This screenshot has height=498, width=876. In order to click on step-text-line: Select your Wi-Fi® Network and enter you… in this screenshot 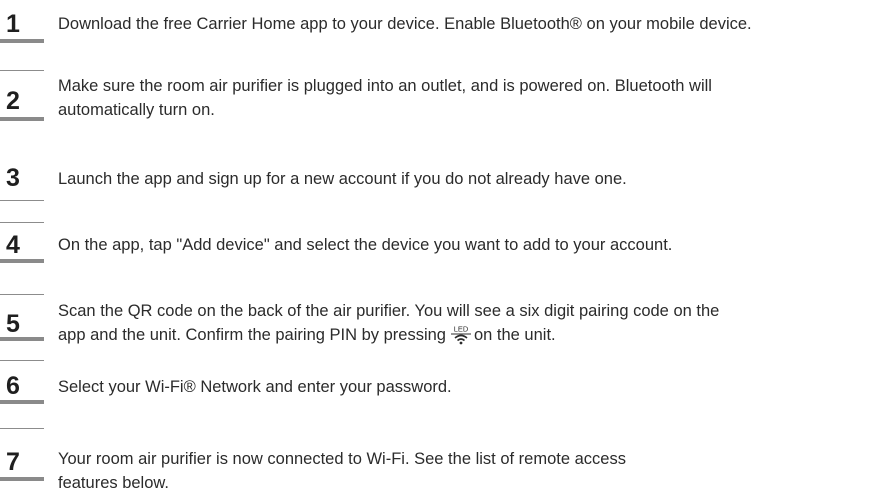, I will do `click(255, 387)`.